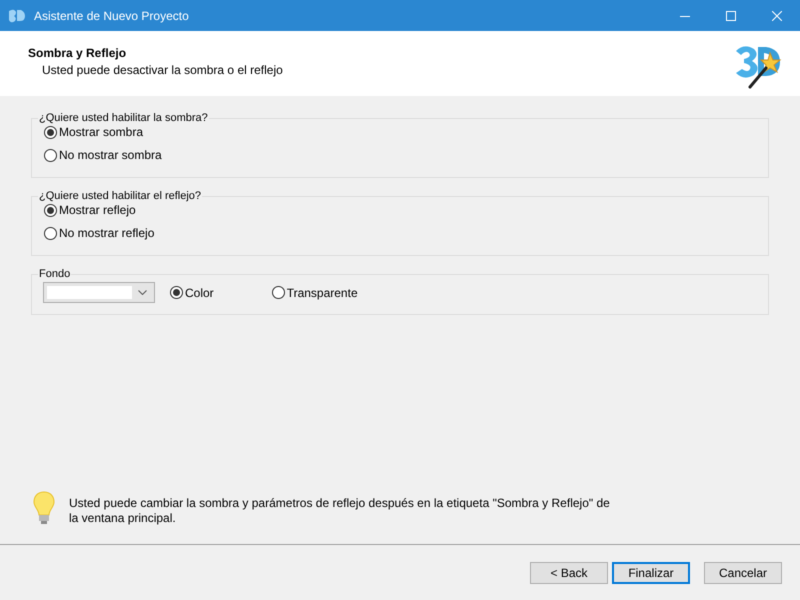 This screenshot has height=600, width=800. What do you see at coordinates (44, 508) in the screenshot?
I see `light-bulb-icon` at bounding box center [44, 508].